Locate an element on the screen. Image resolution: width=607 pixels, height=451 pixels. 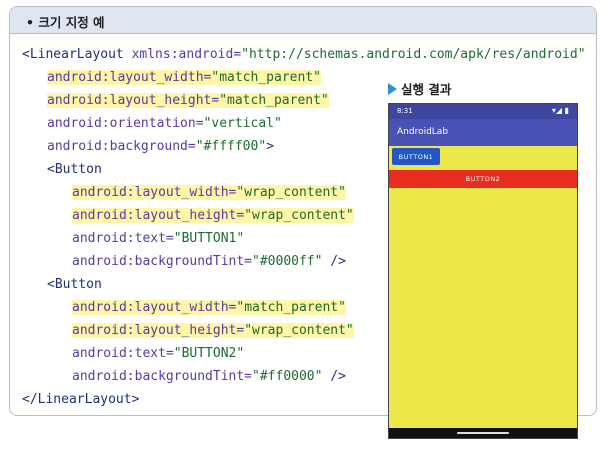
code-line-13: android:layout_height="wrap_content" is located at coordinates (213, 330).